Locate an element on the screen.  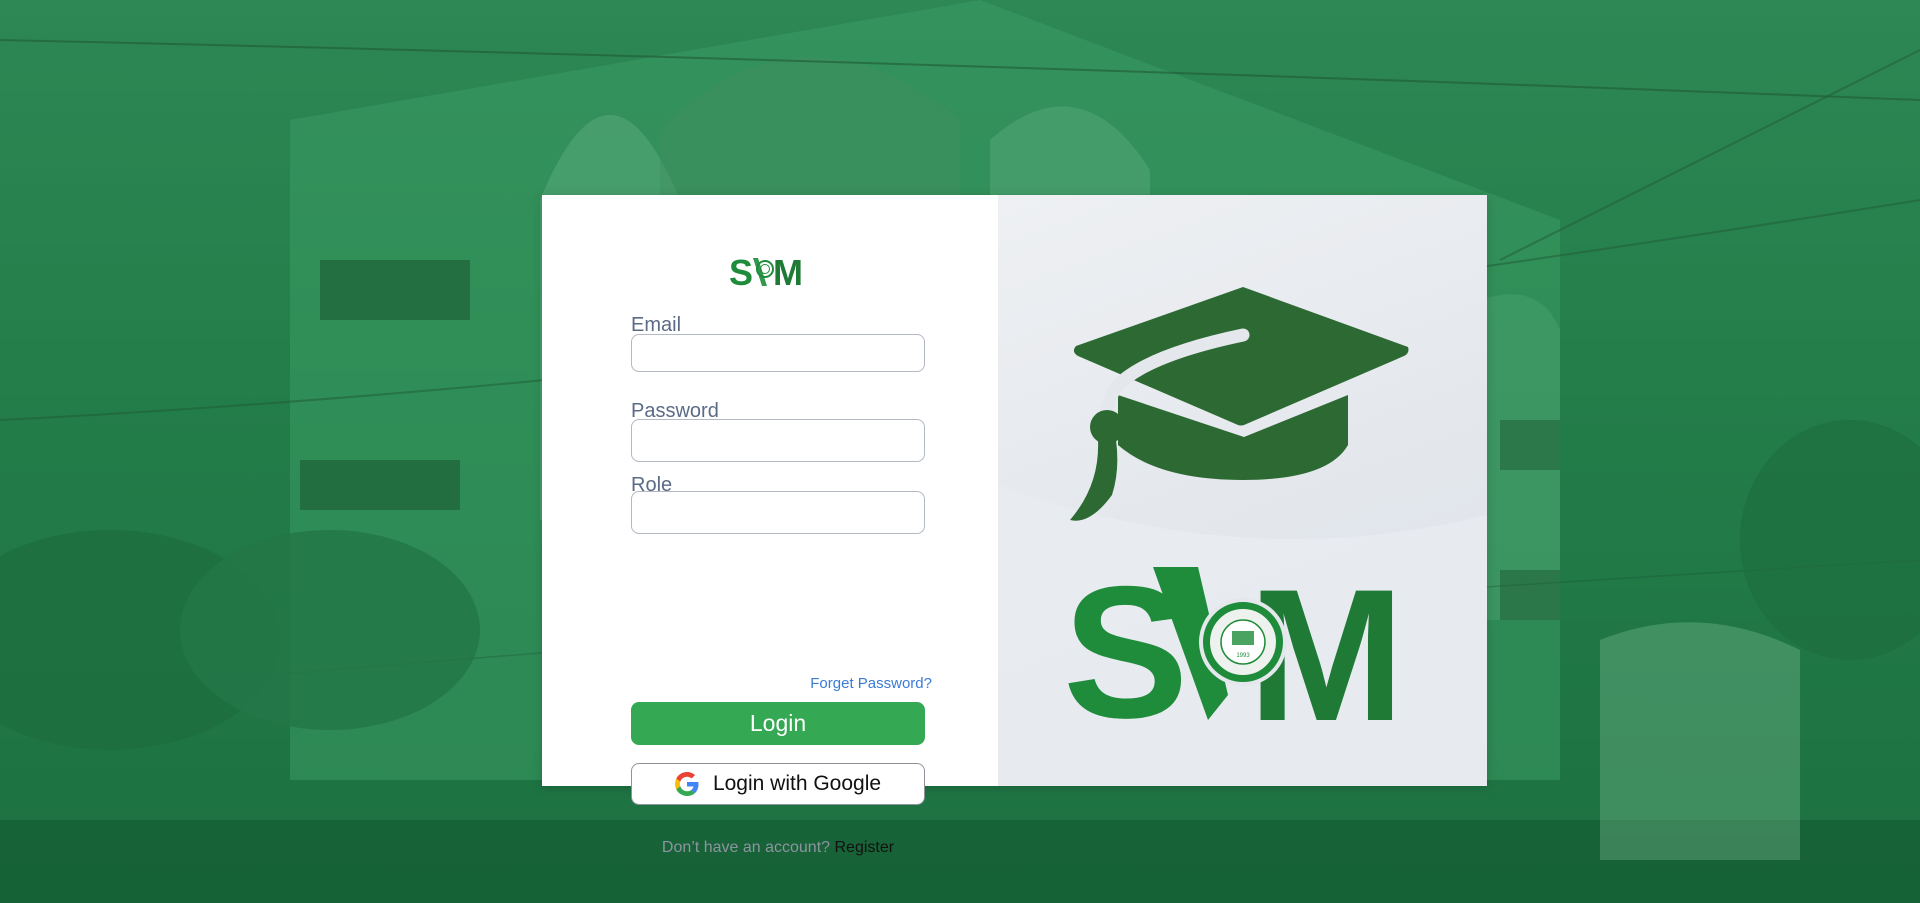
login-button: Login is located at coordinates (778, 723).